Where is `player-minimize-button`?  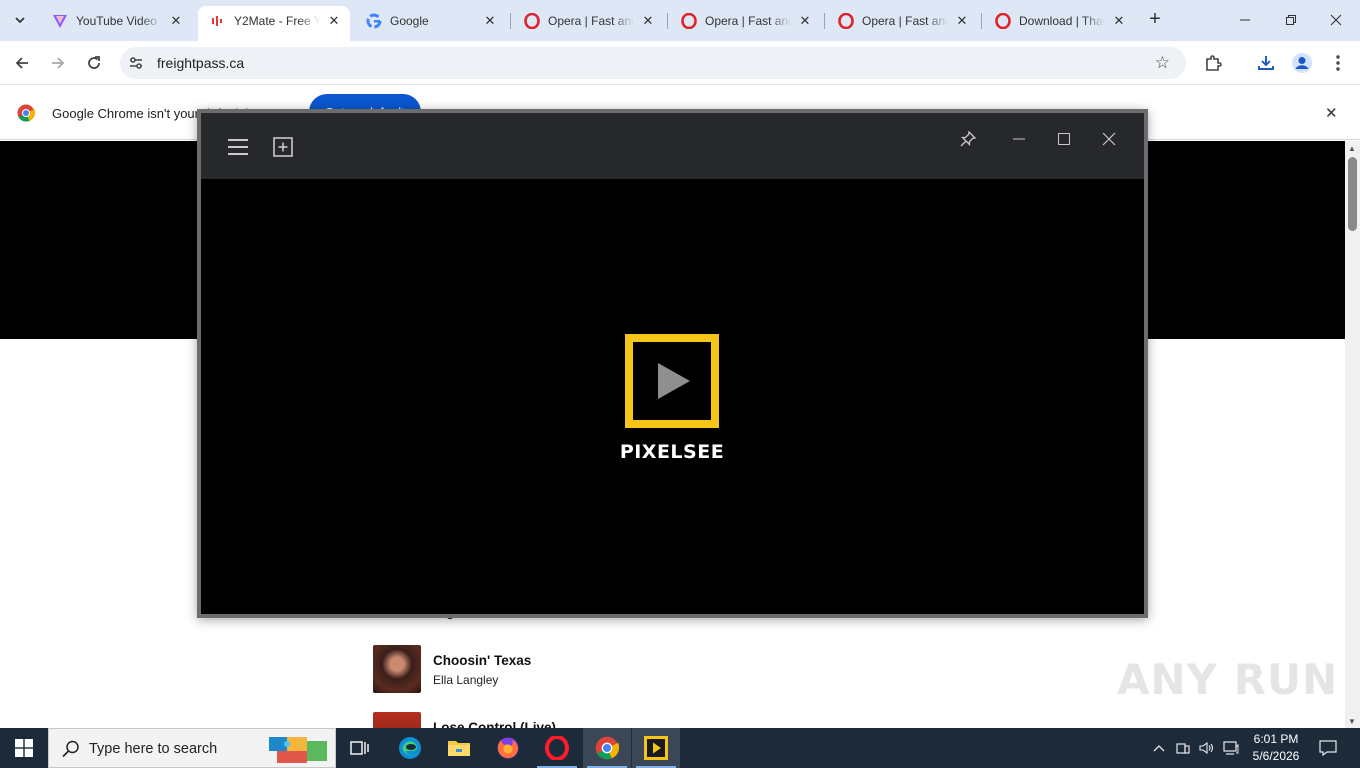 player-minimize-button is located at coordinates (1019, 139).